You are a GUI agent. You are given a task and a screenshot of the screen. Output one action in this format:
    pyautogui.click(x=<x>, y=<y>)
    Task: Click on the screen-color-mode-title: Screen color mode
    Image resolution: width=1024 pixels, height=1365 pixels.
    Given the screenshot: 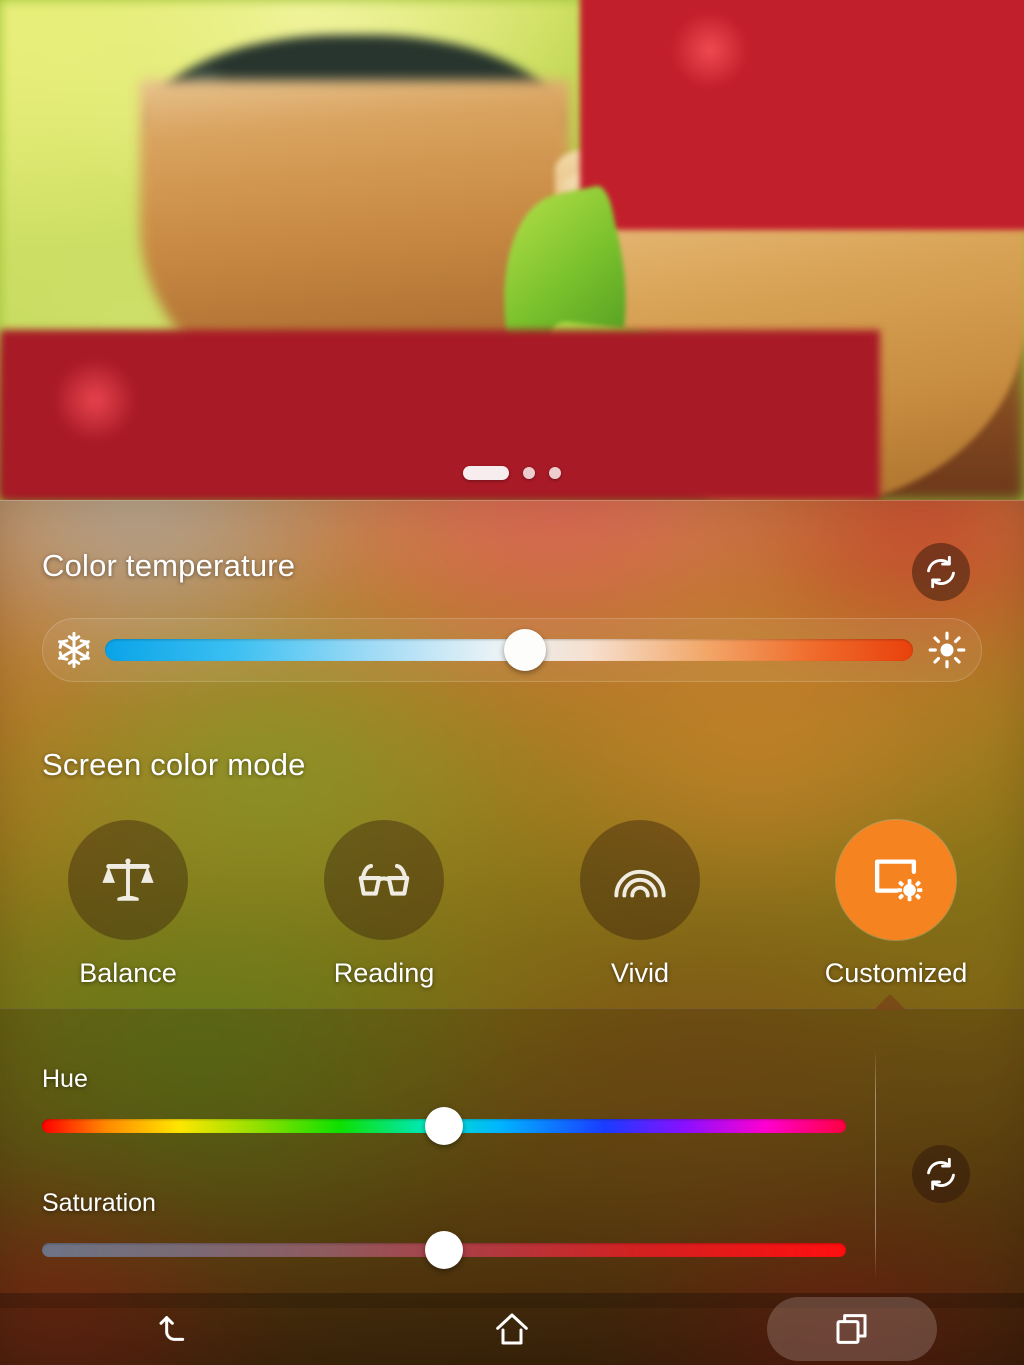 What is the action you would take?
    pyautogui.click(x=174, y=764)
    